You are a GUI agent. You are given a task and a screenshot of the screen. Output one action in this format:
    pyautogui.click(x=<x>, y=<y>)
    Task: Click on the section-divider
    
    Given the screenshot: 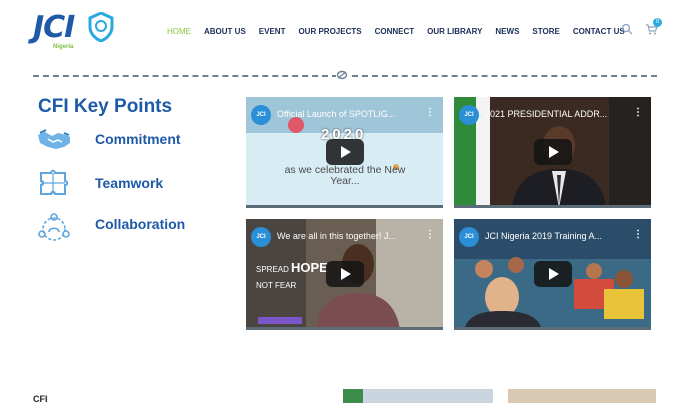 What is the action you would take?
    pyautogui.click(x=345, y=75)
    